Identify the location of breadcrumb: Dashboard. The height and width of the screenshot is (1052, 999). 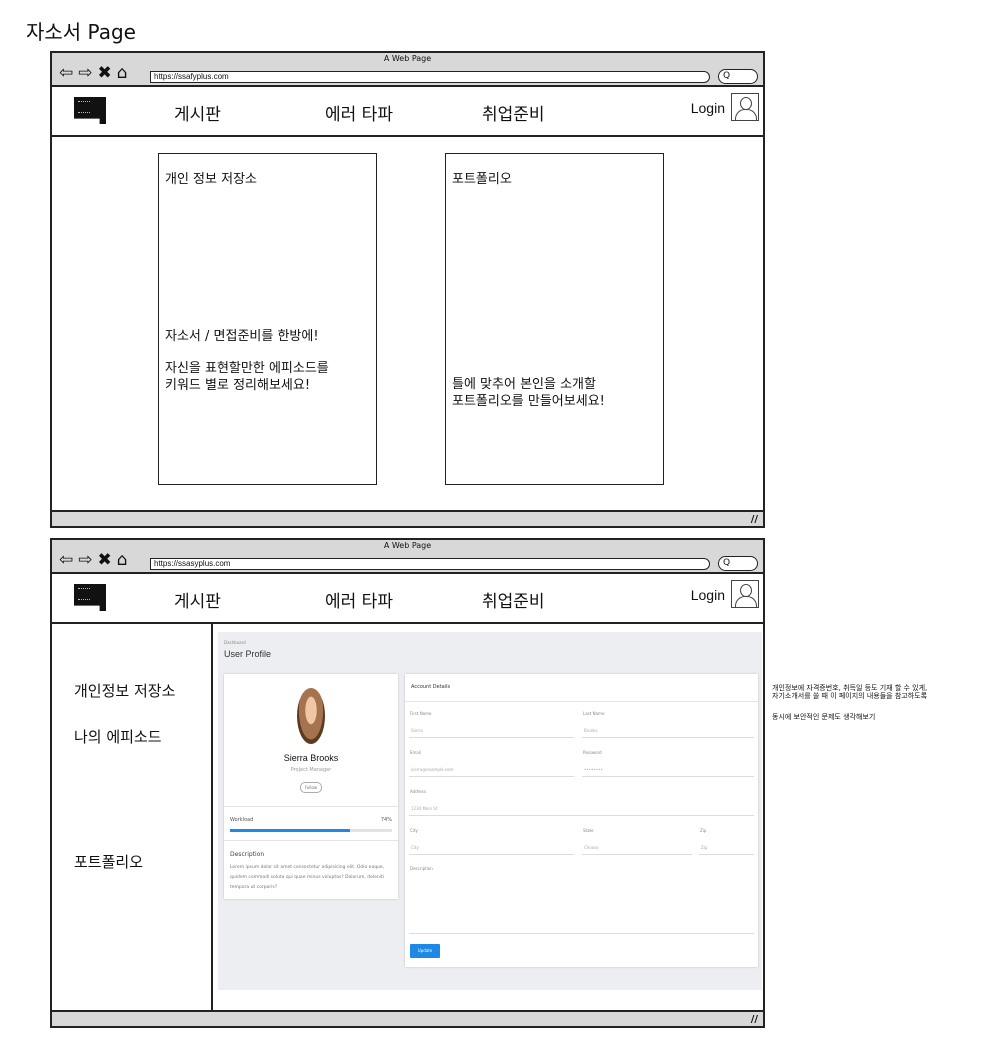
(235, 642).